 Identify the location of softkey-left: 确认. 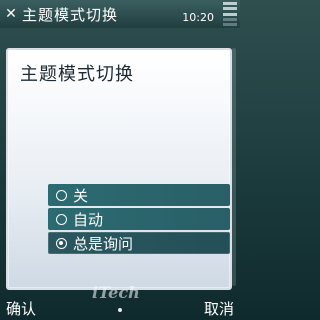
(21, 308).